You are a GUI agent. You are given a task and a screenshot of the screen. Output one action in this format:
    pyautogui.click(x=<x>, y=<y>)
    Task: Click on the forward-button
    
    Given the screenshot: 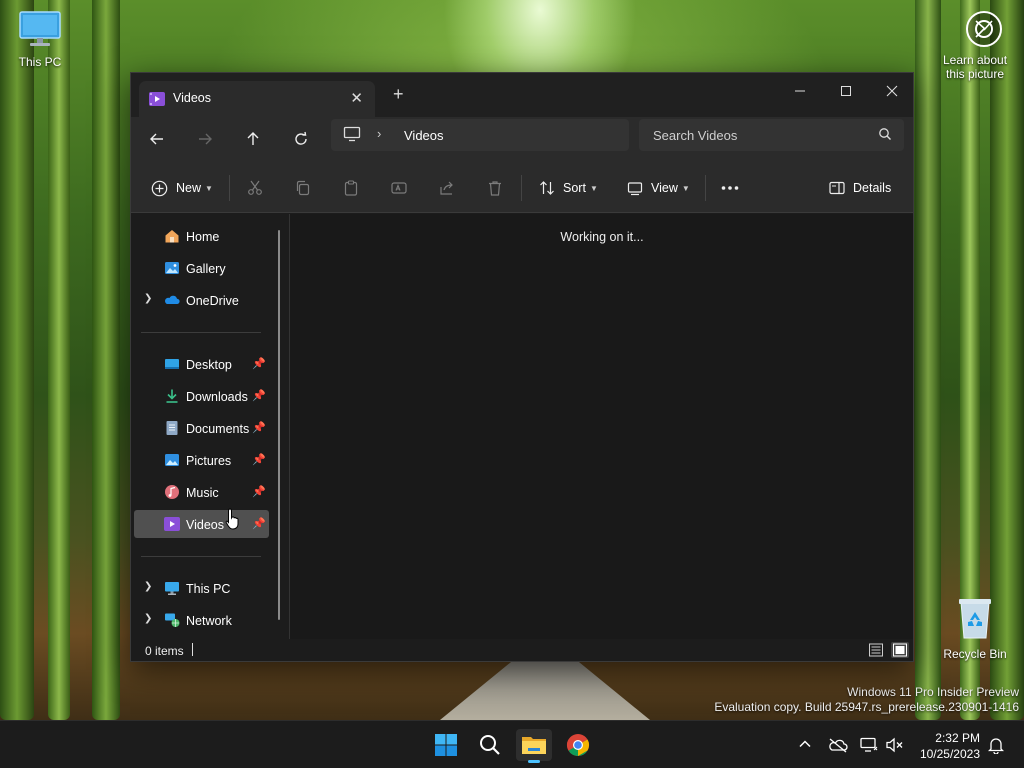 What is the action you would take?
    pyautogui.click(x=205, y=139)
    